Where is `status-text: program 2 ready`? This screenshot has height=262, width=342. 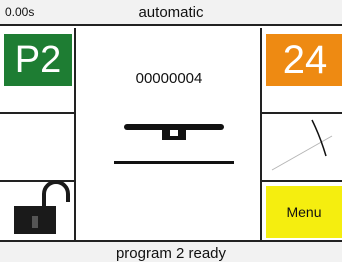 status-text: program 2 ready is located at coordinates (171, 253).